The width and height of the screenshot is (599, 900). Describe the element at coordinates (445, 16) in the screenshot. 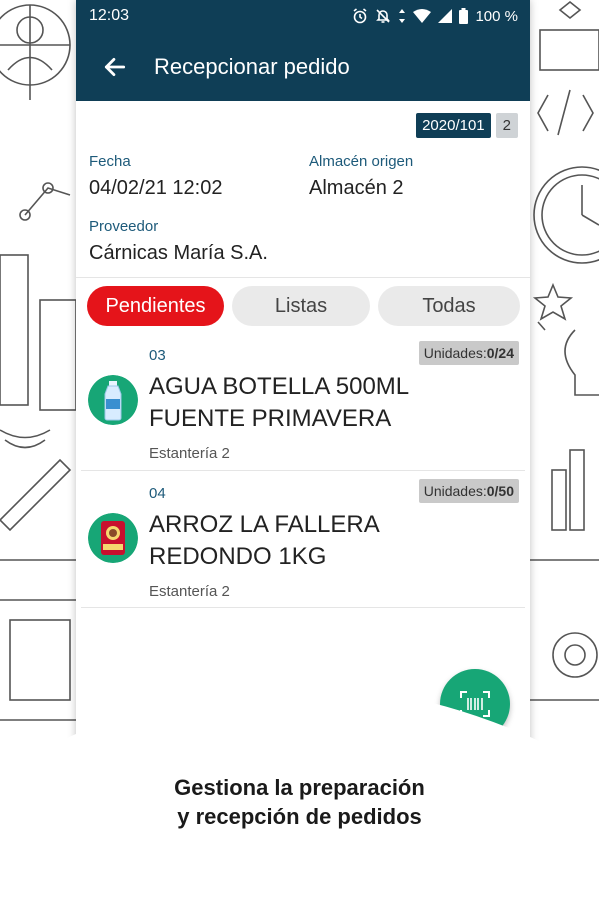

I see `signal-icon` at that location.